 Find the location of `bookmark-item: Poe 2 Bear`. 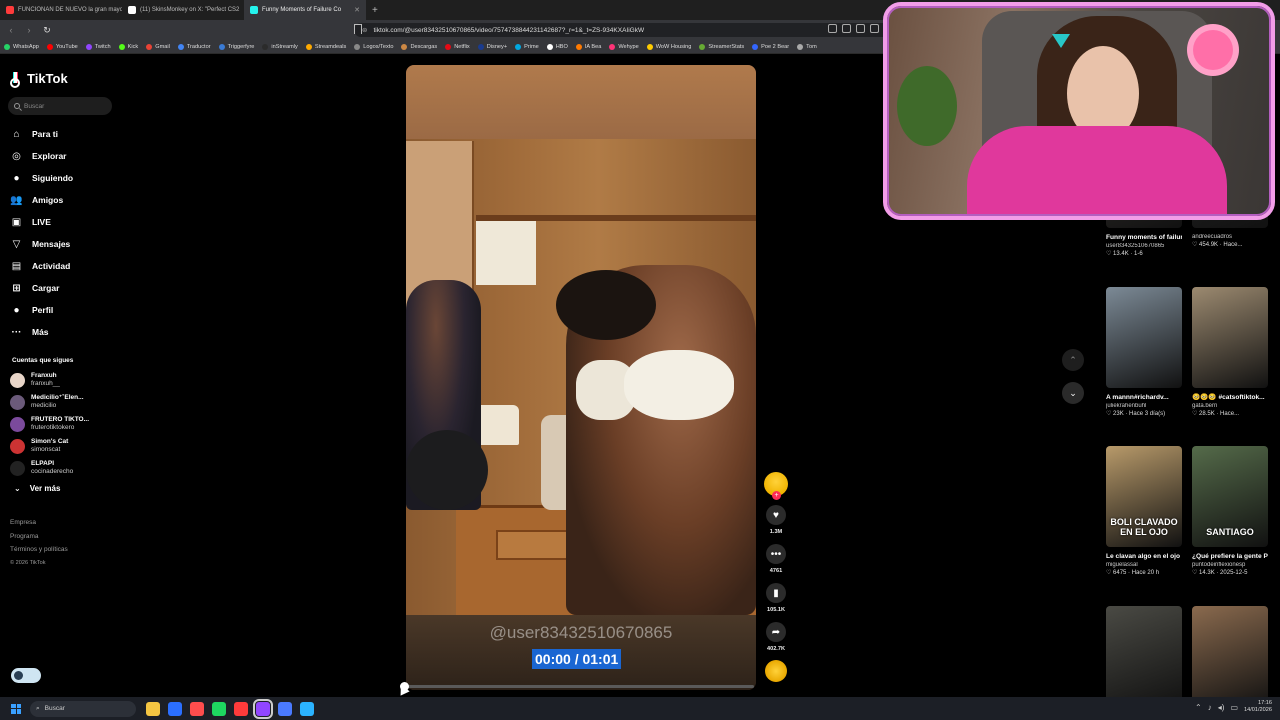

bookmark-item: Poe 2 Bear is located at coordinates (770, 46).